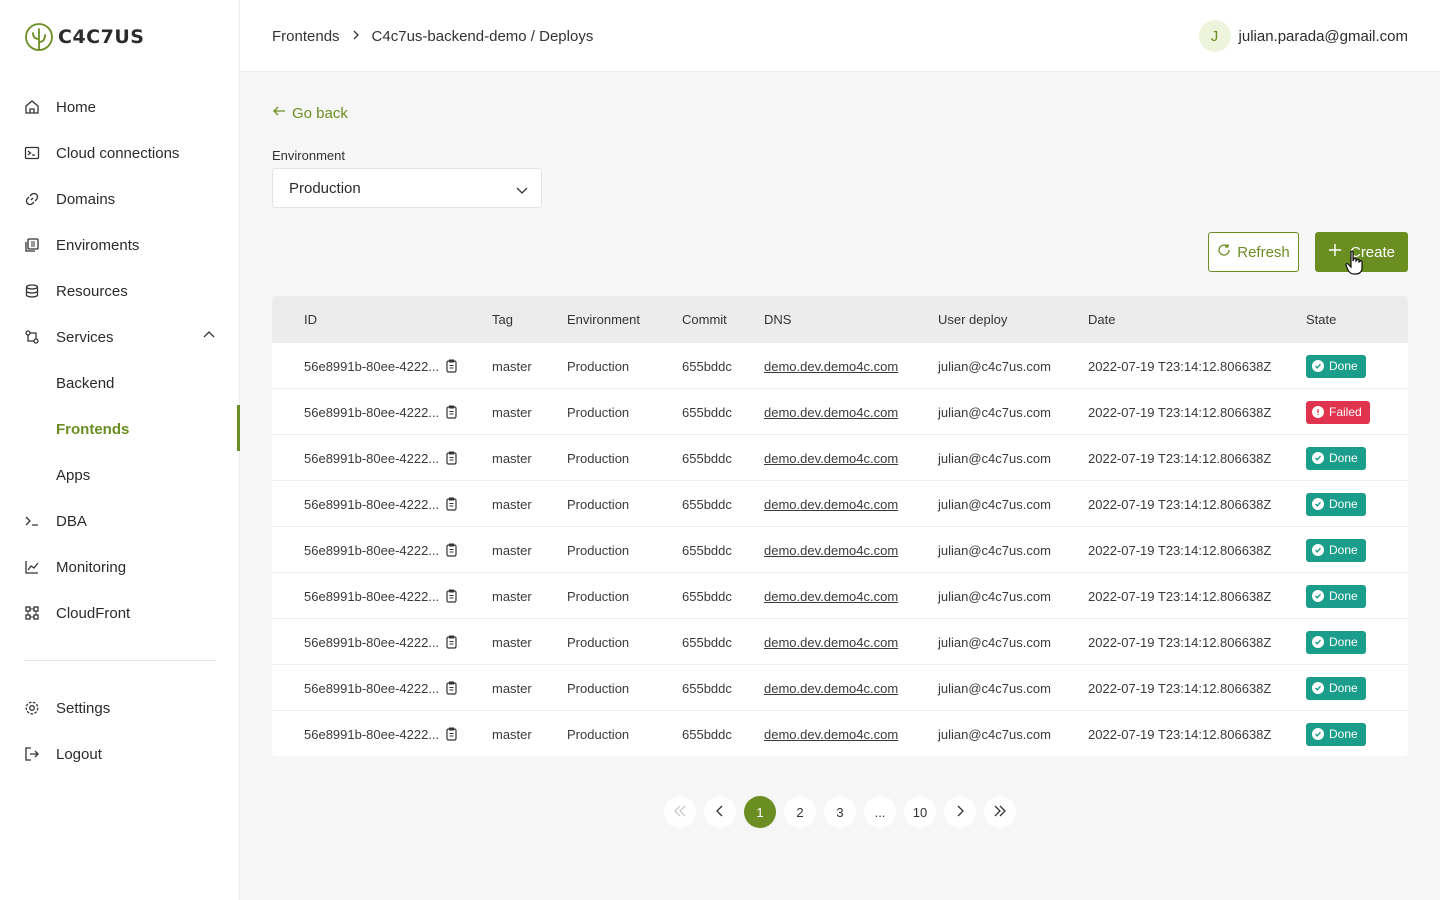 The image size is (1440, 900). What do you see at coordinates (840, 812) in the screenshot?
I see `page-button-3: 3` at bounding box center [840, 812].